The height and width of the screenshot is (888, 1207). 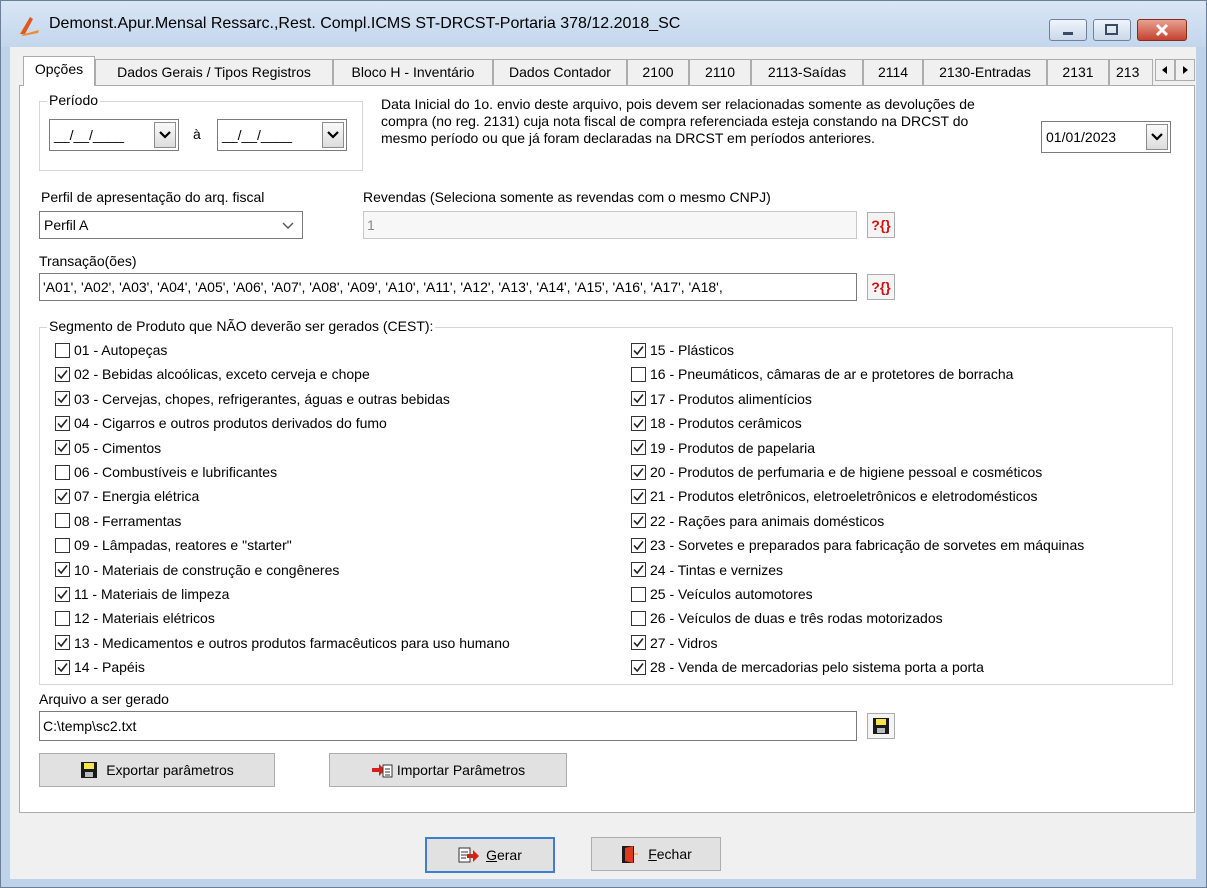 I want to click on periodo-start-dropdown-button, so click(x=165, y=135).